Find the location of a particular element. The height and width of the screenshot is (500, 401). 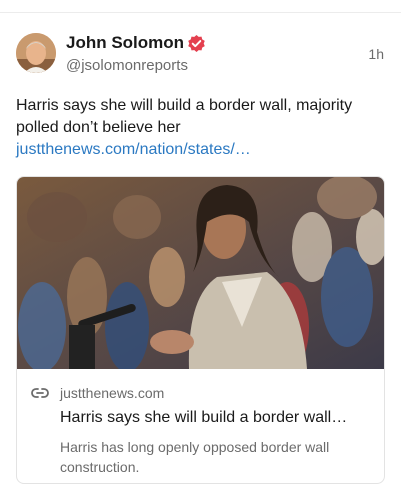

author-handle: @jsolomonreports is located at coordinates (127, 65).